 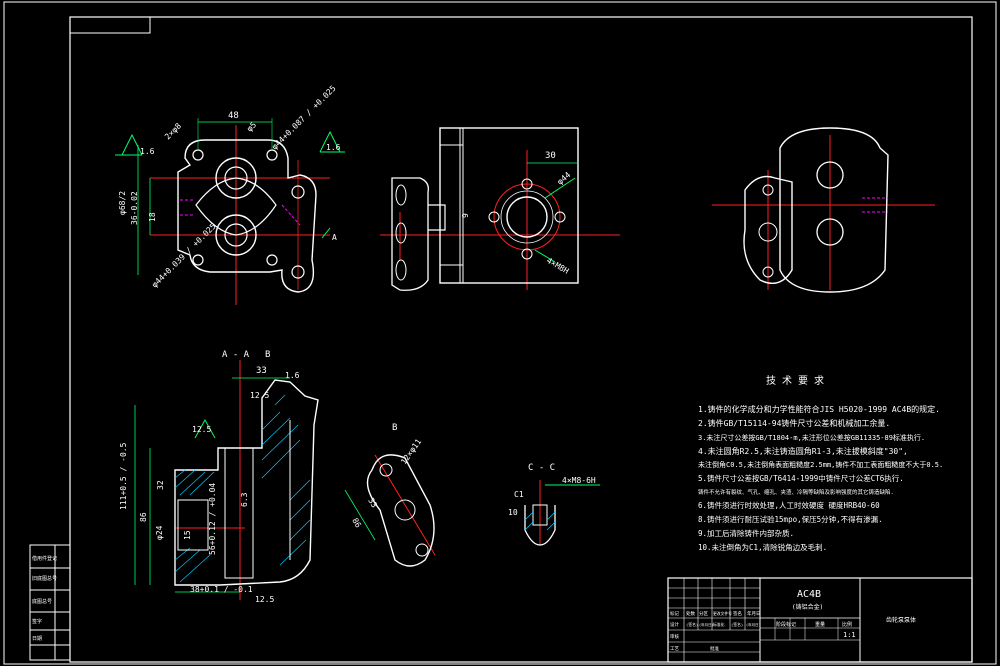 I want to click on dim-aa-12.5-bottom: 12.5, so click(x=264, y=599).